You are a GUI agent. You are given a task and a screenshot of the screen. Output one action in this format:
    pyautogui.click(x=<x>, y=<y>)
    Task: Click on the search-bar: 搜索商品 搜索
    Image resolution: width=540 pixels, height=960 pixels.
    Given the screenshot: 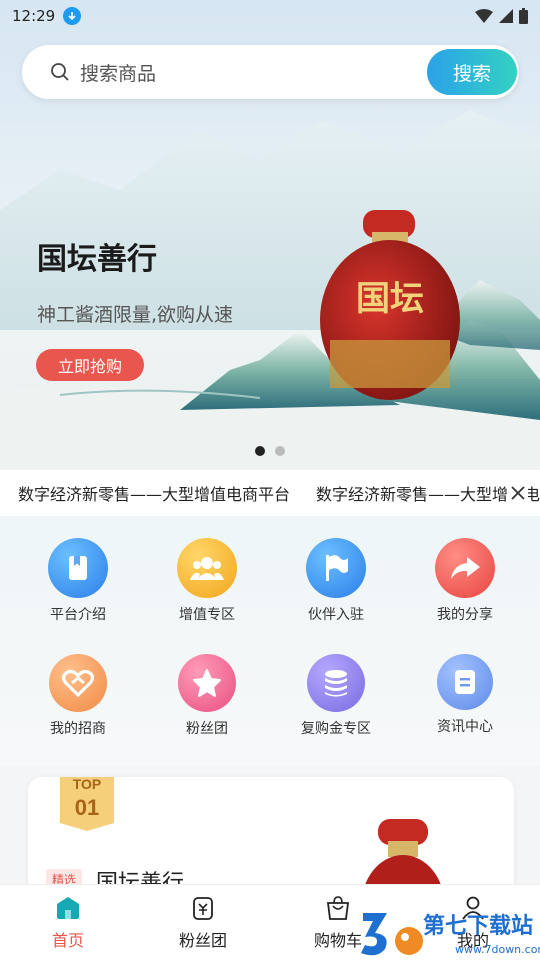 What is the action you would take?
    pyautogui.click(x=270, y=72)
    